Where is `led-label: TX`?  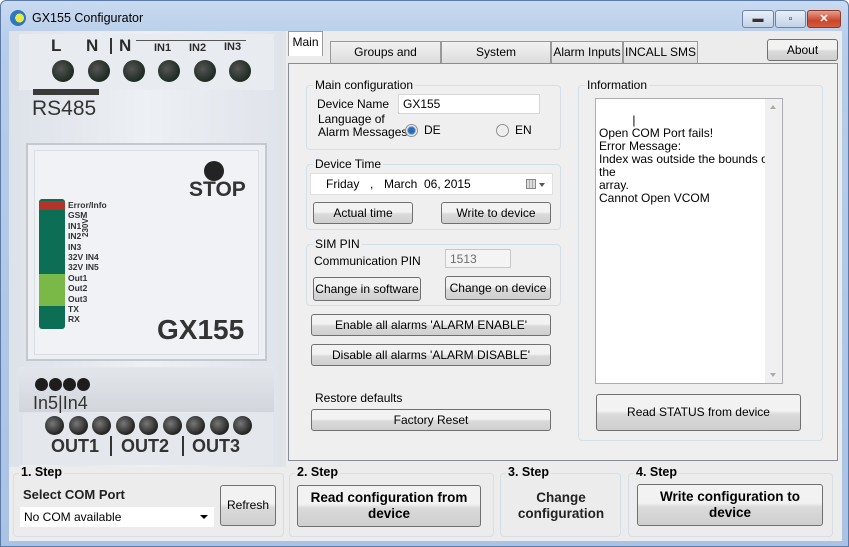 led-label: TX is located at coordinates (73, 309).